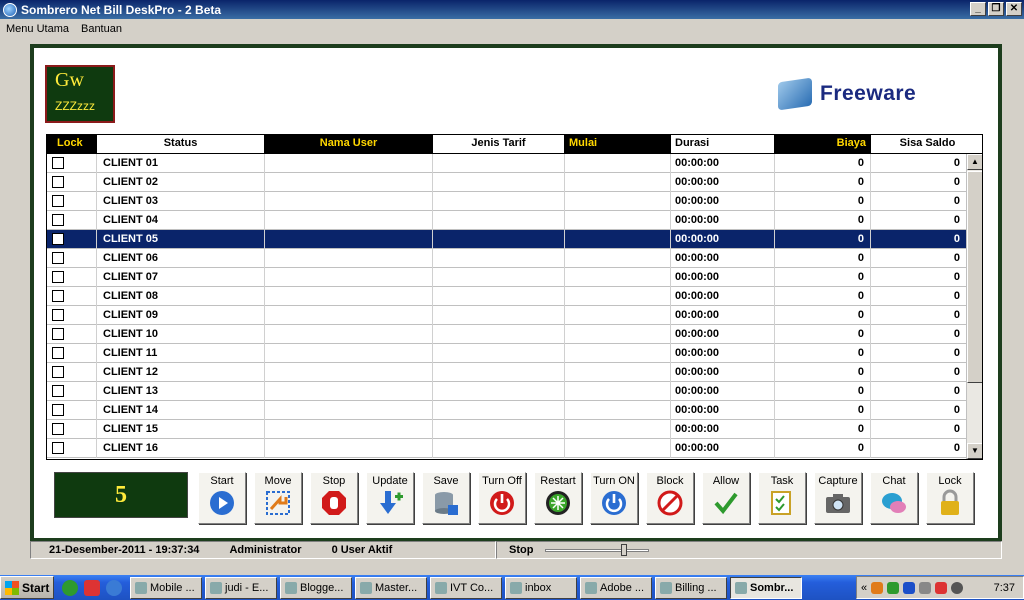 Image resolution: width=1024 pixels, height=600 pixels. What do you see at coordinates (101, 29) in the screenshot?
I see `menu-bantuan: Bantuan` at bounding box center [101, 29].